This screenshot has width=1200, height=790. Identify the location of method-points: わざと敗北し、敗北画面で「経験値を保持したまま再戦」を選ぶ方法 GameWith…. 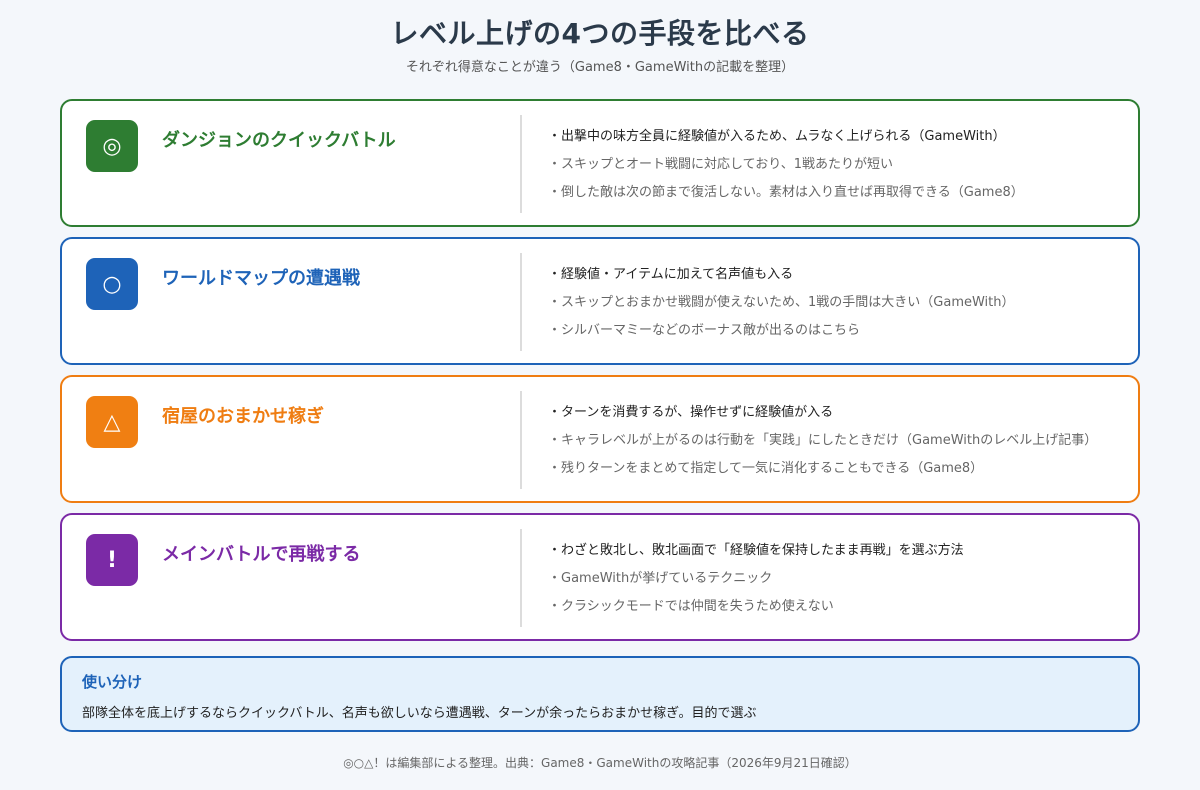
(756, 579).